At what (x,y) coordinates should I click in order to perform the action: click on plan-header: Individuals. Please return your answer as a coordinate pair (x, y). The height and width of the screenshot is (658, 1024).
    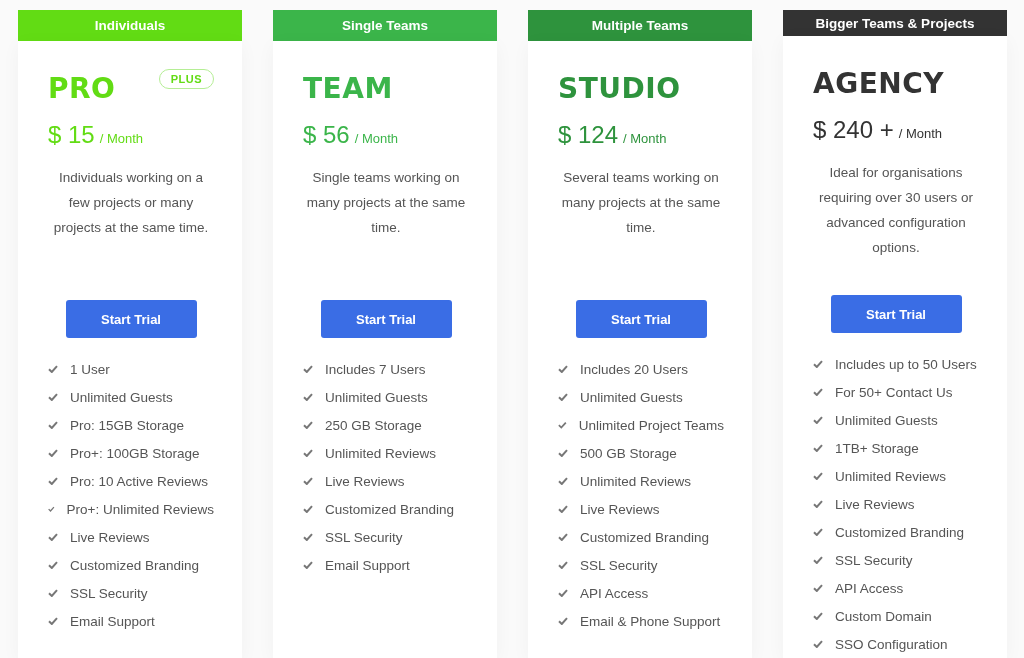
    Looking at the image, I should click on (130, 25).